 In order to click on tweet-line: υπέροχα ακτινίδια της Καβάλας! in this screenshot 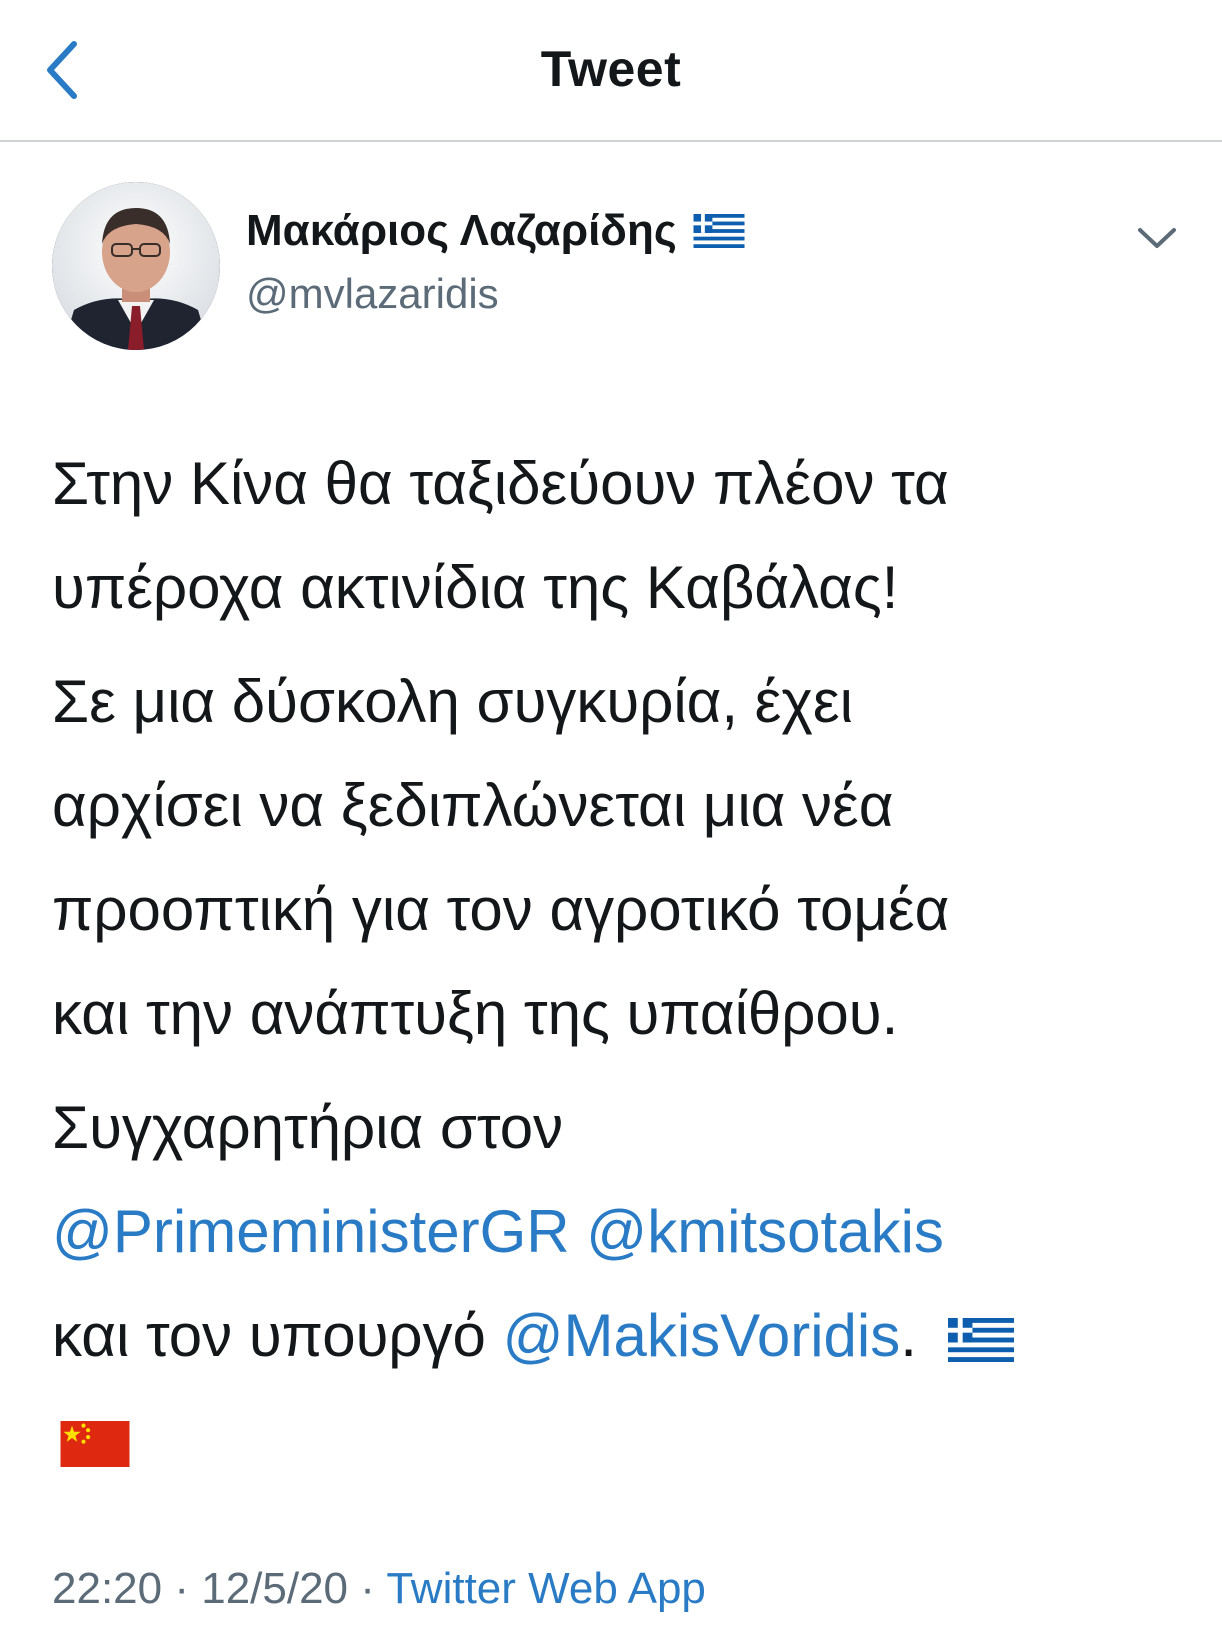, I will do `click(475, 587)`.